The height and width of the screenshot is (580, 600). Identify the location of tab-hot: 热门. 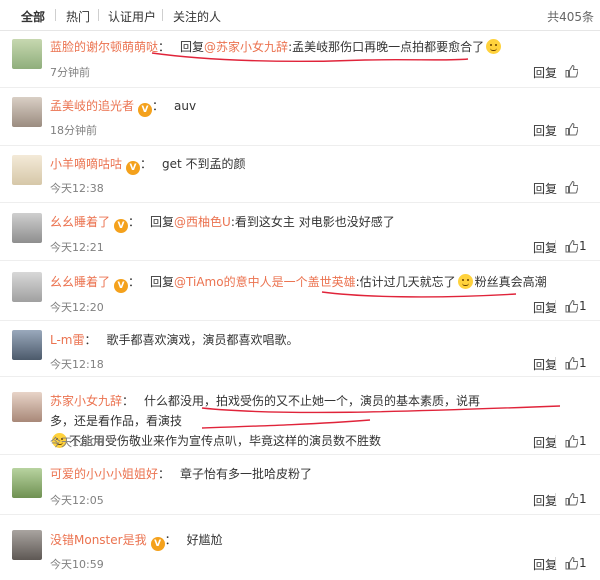
(78, 16).